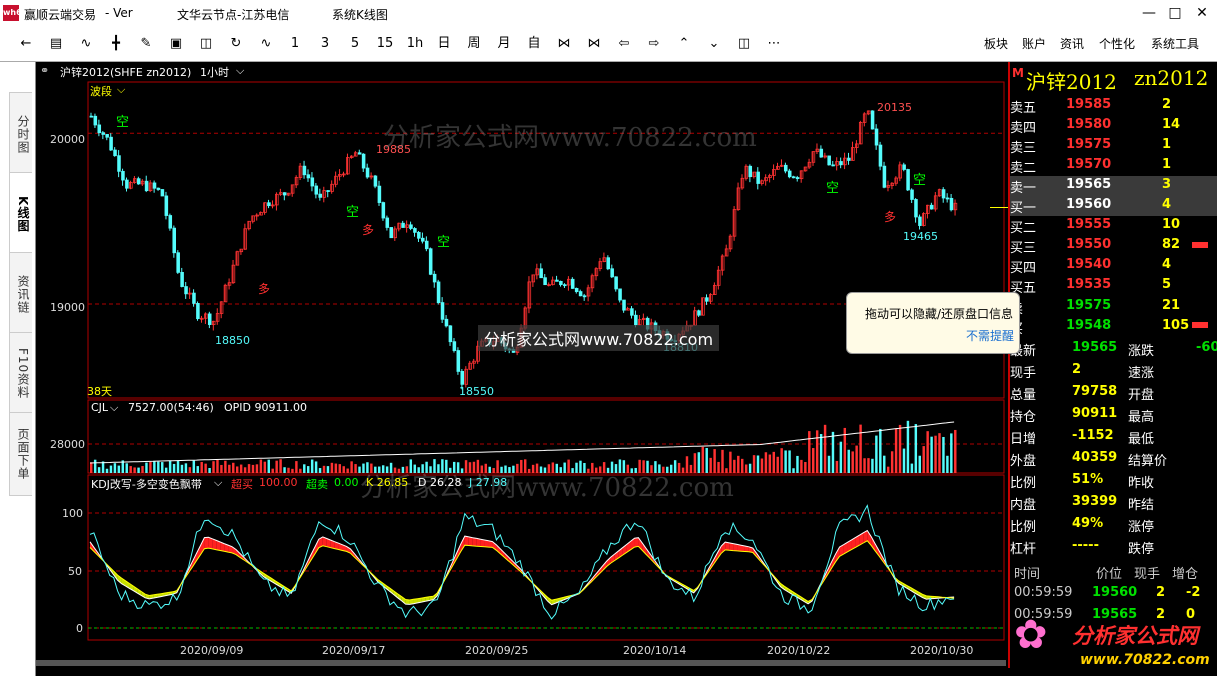 The height and width of the screenshot is (676, 1217). Describe the element at coordinates (684, 44) in the screenshot. I see `up-chevron-icon: ⌃` at that location.